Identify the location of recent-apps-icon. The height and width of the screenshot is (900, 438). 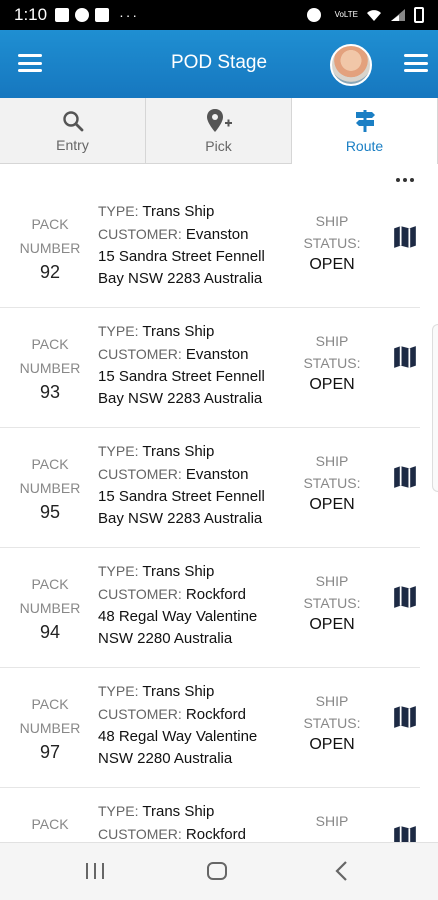
(95, 871).